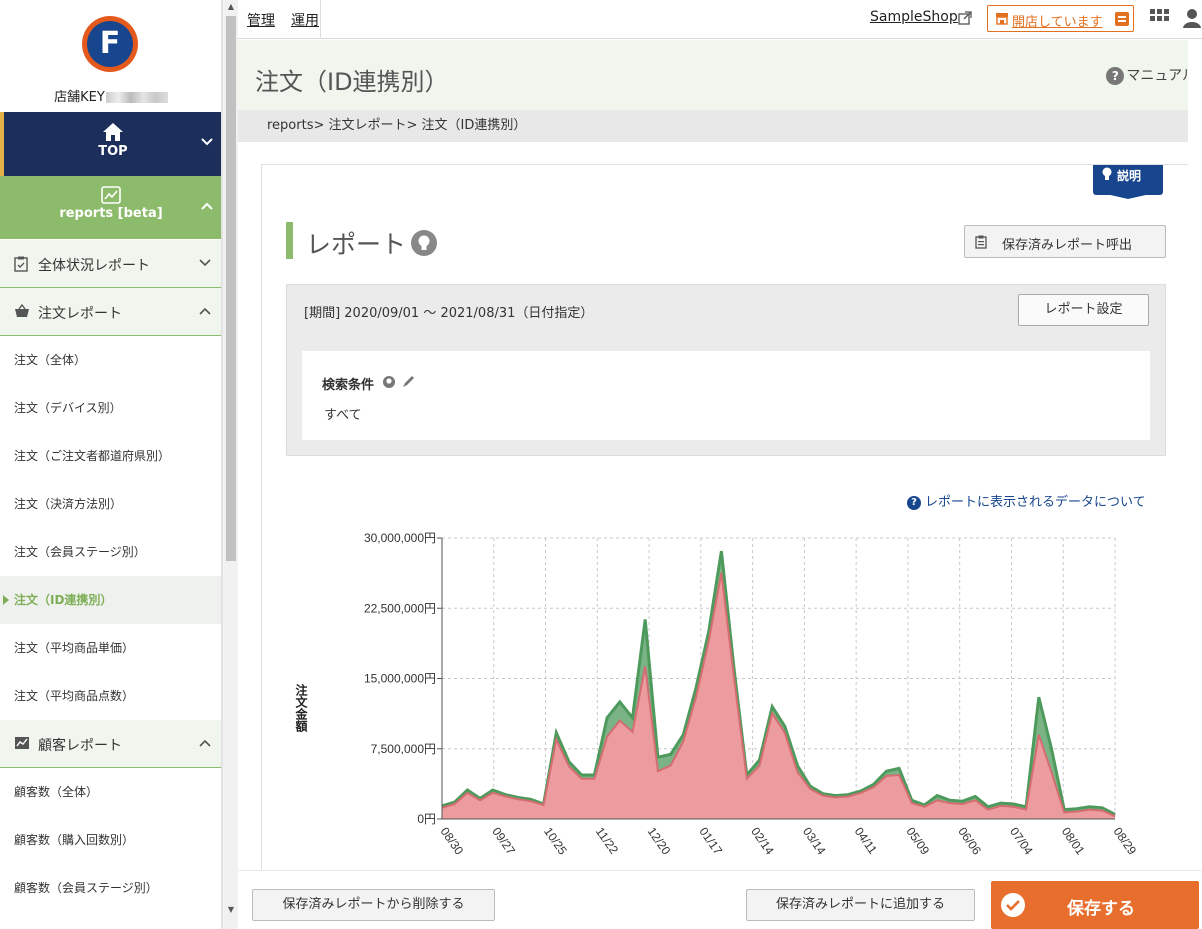  I want to click on save-button-label: 保存する, so click(1101, 909).